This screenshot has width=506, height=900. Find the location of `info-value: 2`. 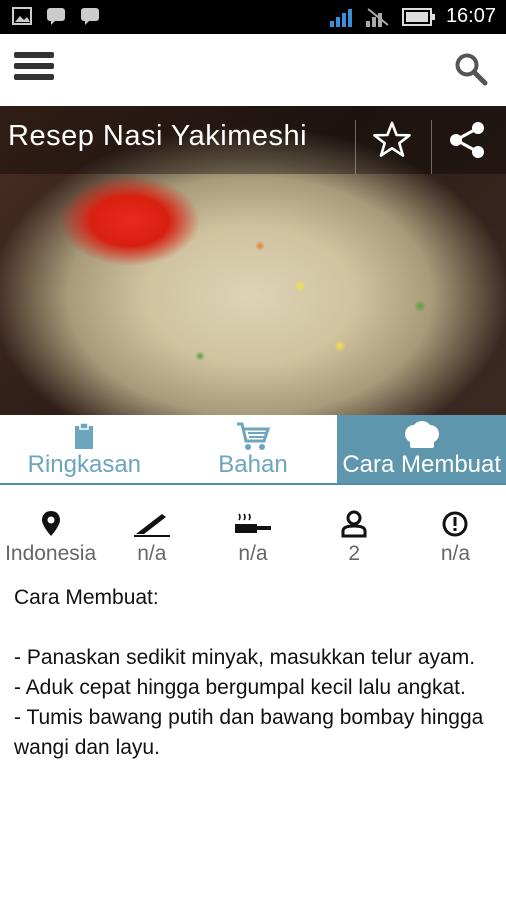

info-value: 2 is located at coordinates (354, 553).